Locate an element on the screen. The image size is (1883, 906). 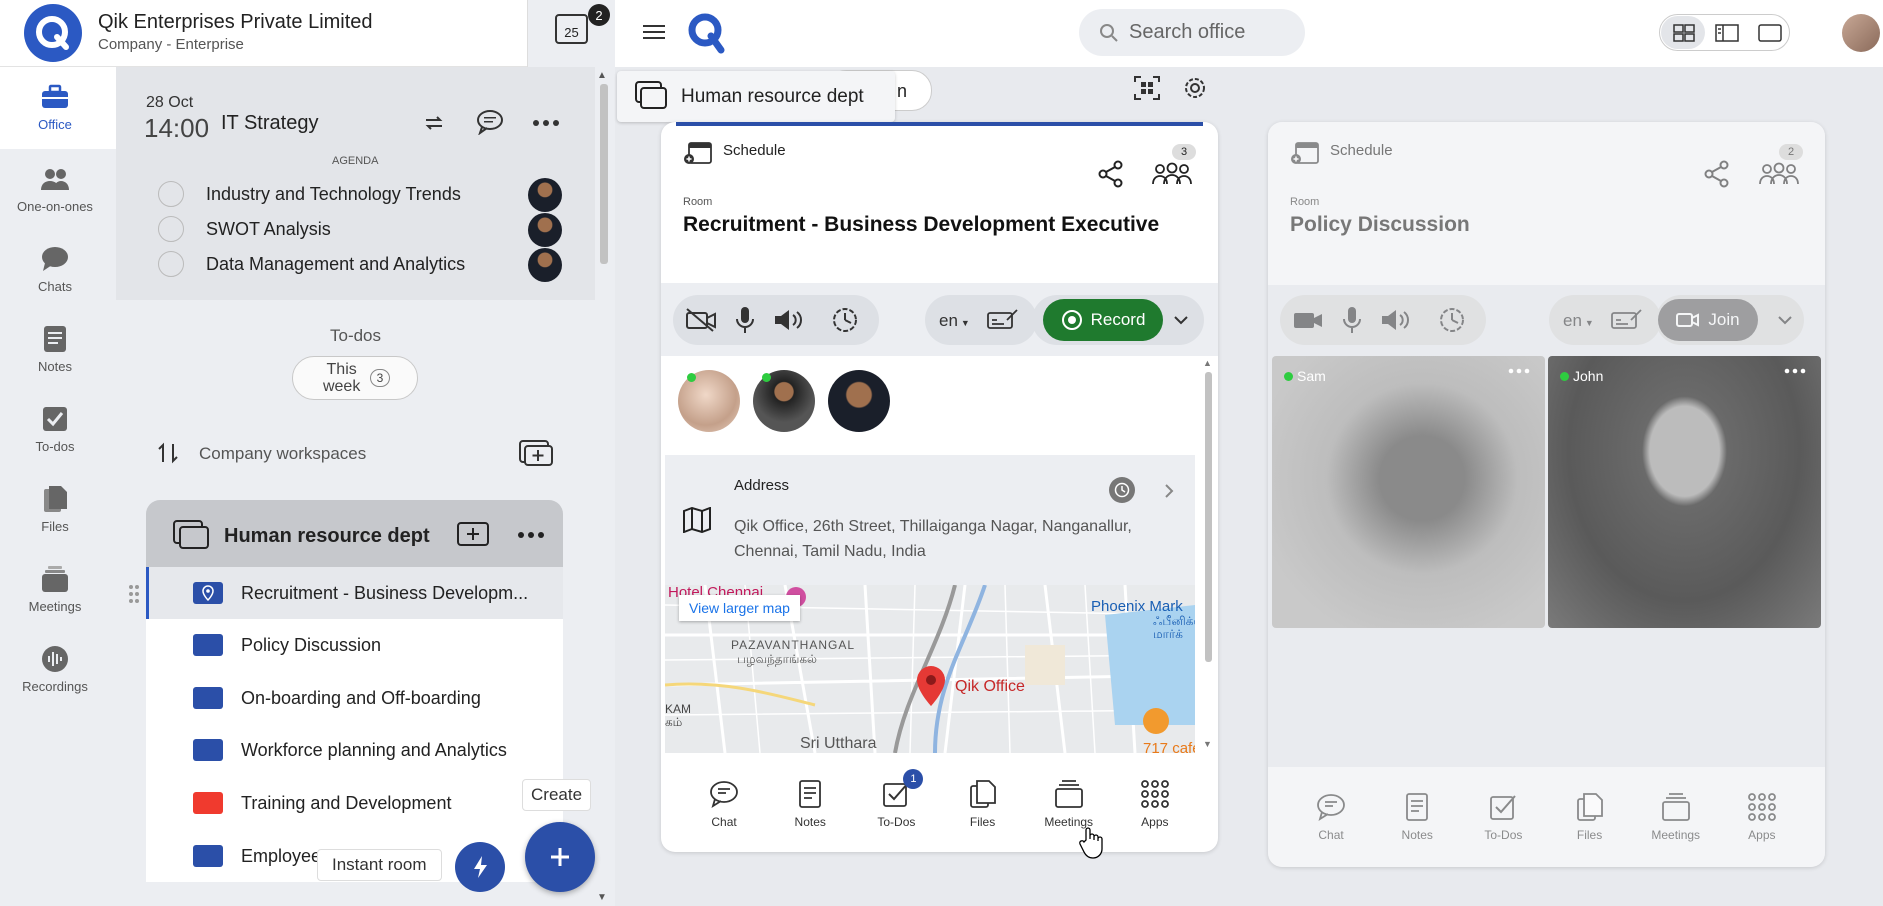
todos-button: To-Dos is located at coordinates (1503, 817).